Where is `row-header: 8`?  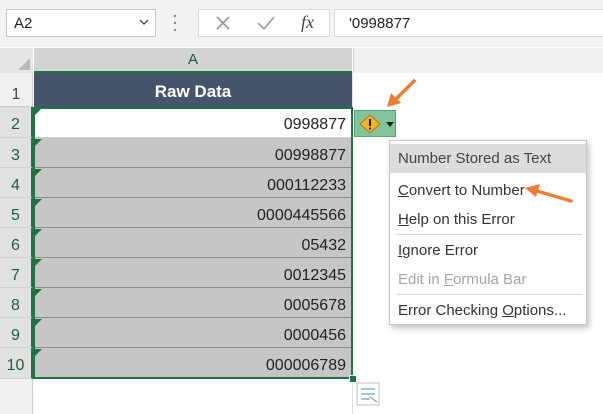 row-header: 8 is located at coordinates (16, 303).